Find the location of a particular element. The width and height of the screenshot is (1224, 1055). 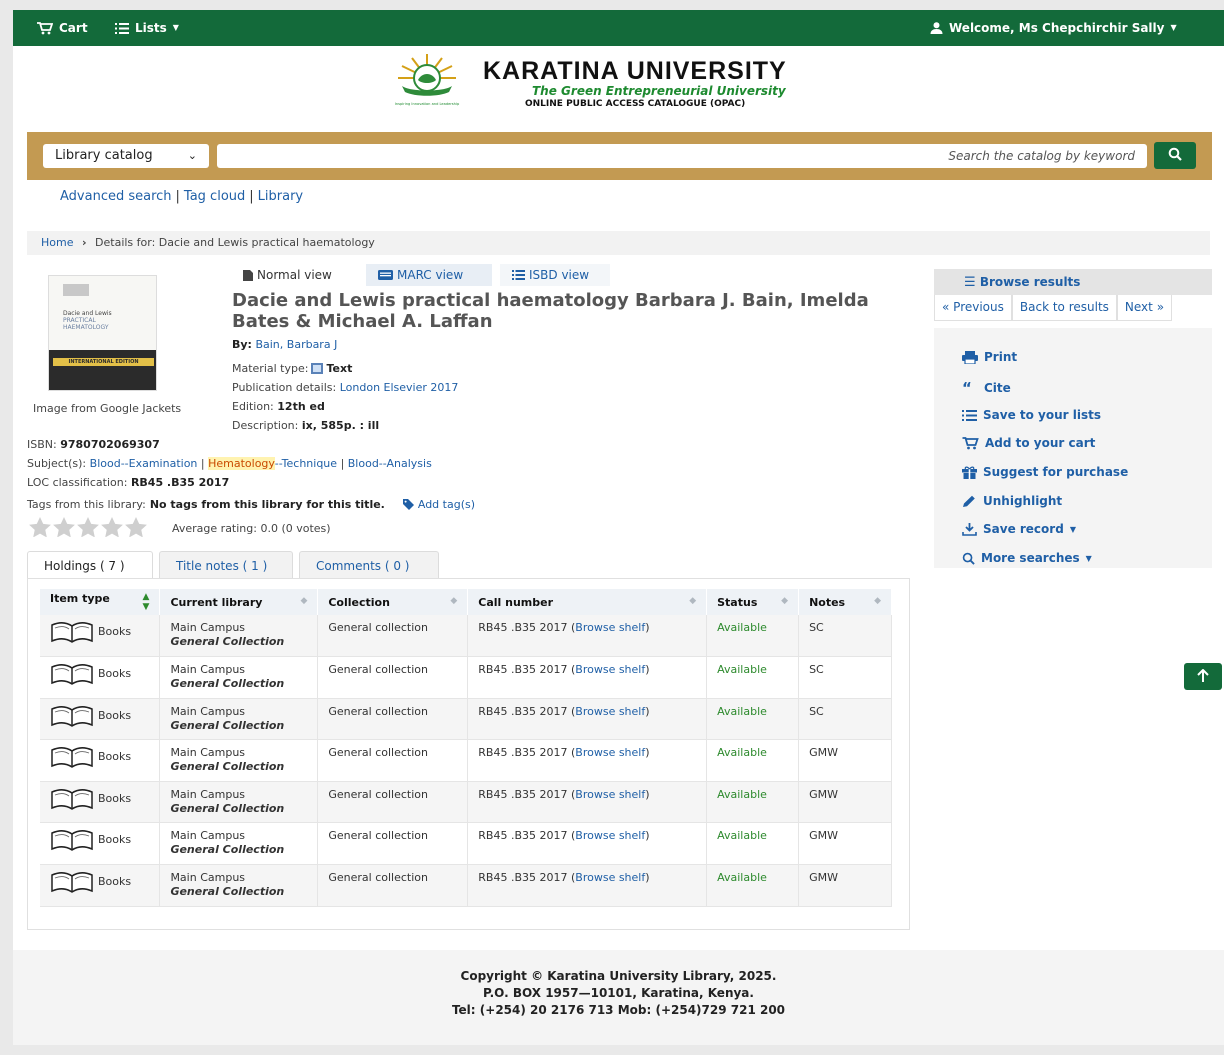

double-chevron-right-icon: » is located at coordinates (1160, 307).